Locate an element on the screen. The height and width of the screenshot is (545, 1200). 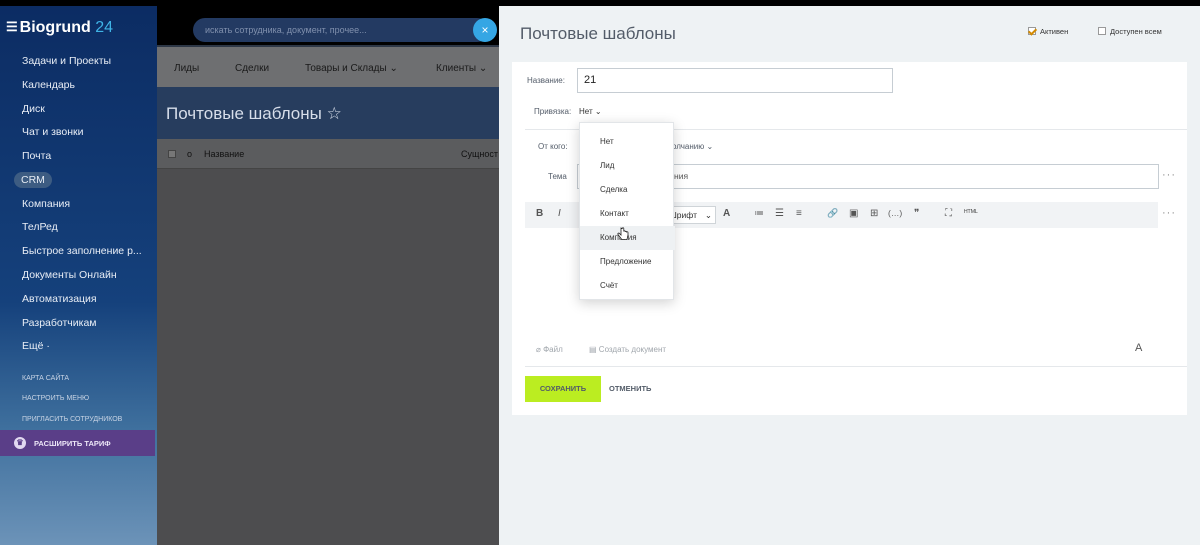
column-name: Название is located at coordinates (224, 154).